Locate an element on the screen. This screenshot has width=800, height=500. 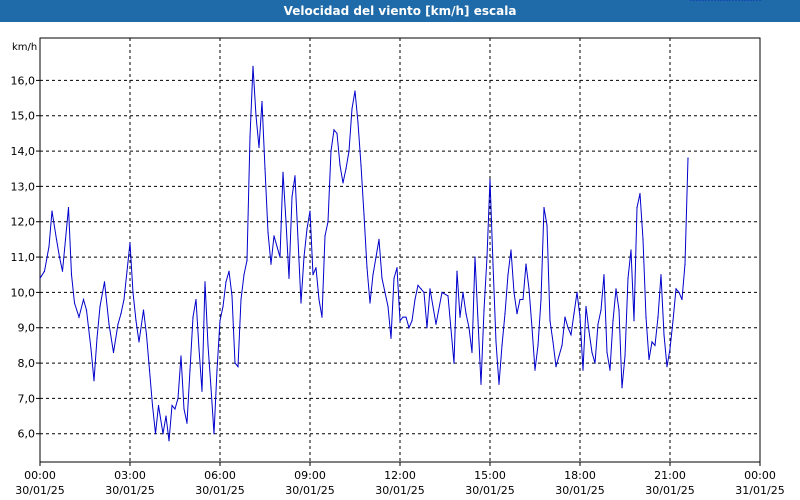
y-tick-label: 6,0 is located at coordinates (27, 434).